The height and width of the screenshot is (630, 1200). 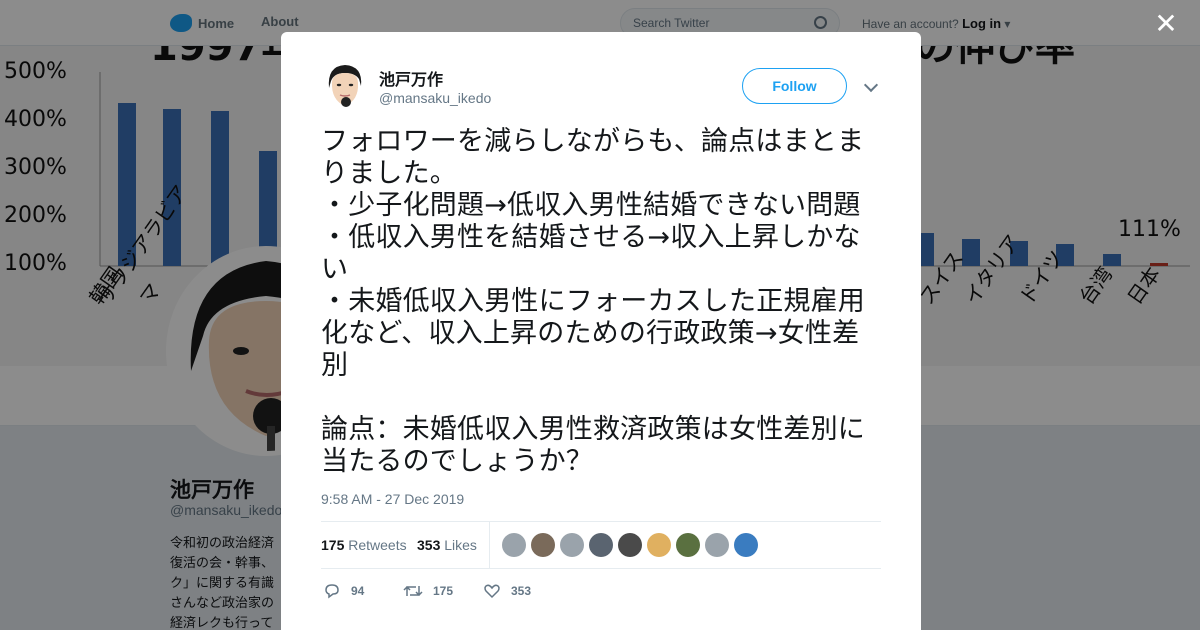 What do you see at coordinates (428, 591) in the screenshot?
I see `retweet-action: 175` at bounding box center [428, 591].